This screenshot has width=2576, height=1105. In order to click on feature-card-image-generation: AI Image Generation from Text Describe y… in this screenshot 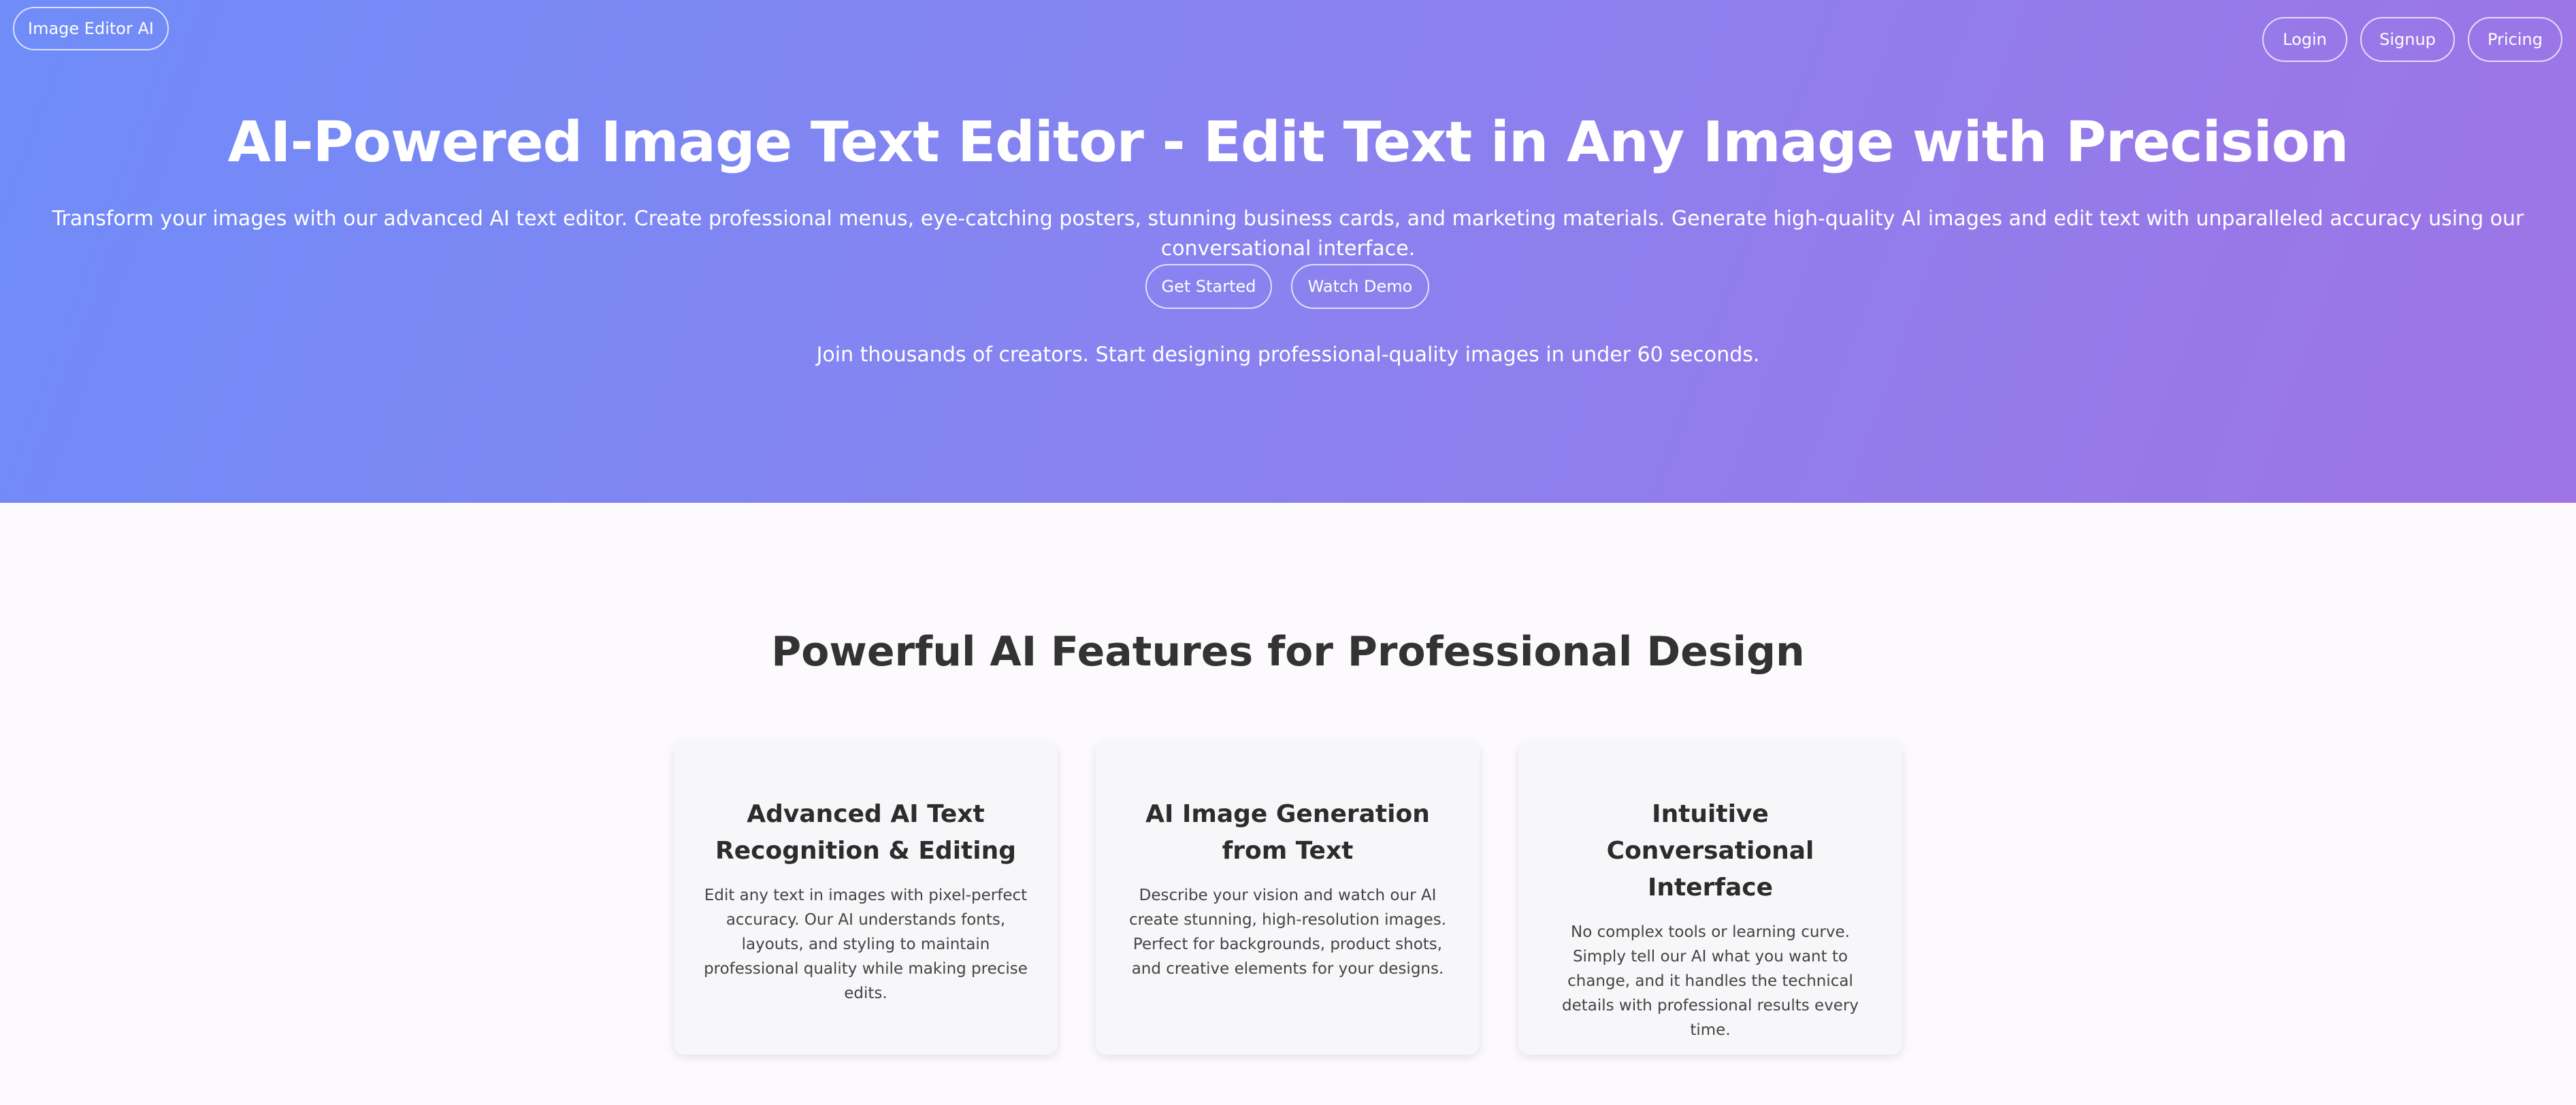, I will do `click(1288, 899)`.